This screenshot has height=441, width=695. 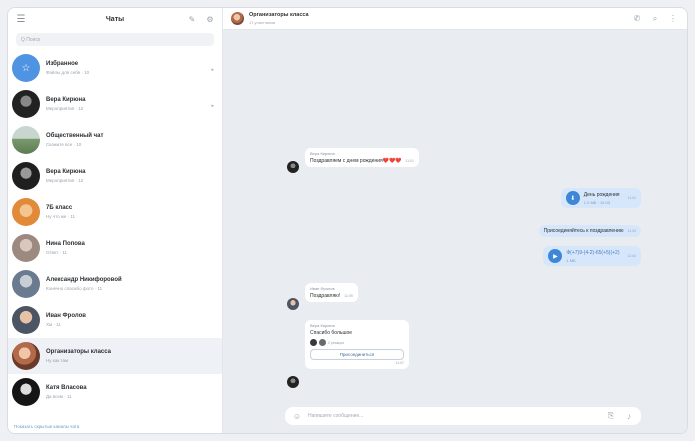 I want to click on hidden-channels-link: Показать скрытые каналы чата, so click(x=115, y=426).